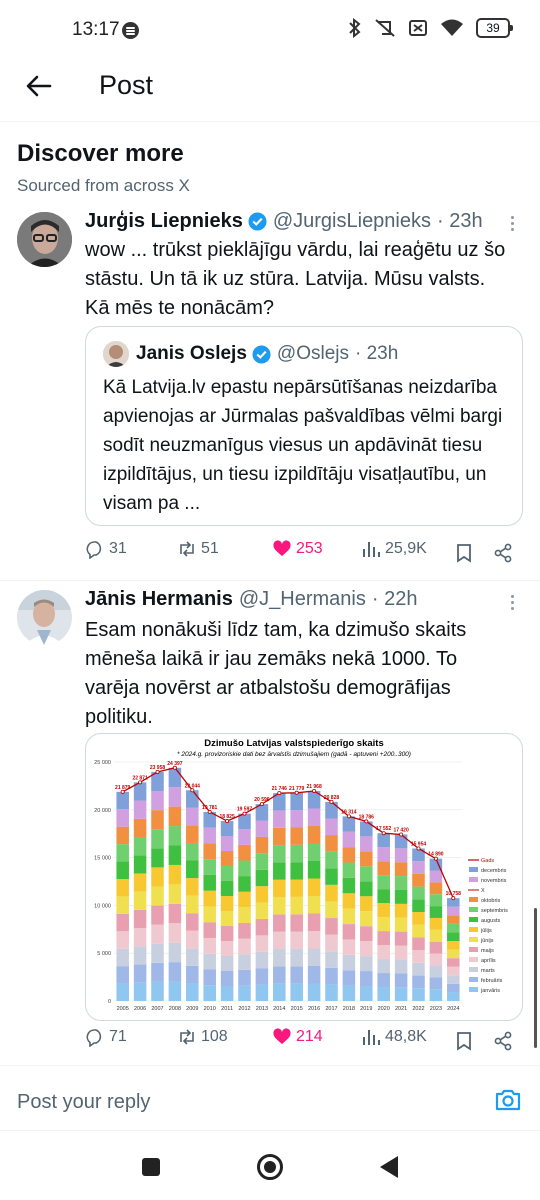  I want to click on wifi-icon, so click(452, 27).